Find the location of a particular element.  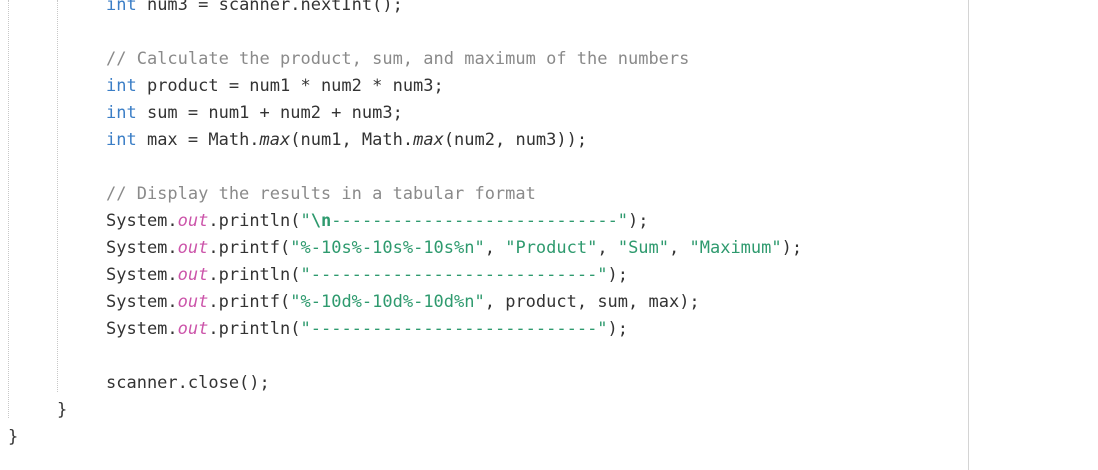

code-token: , product, sum, max); is located at coordinates (592, 302).